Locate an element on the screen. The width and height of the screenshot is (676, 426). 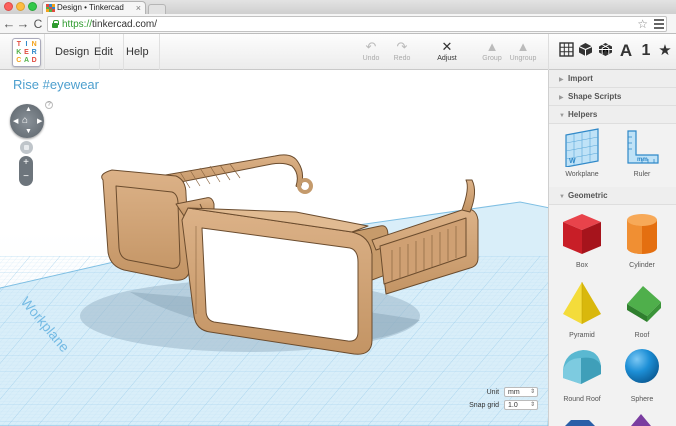
shape-scripts-label: Shape Scripts is located at coordinates (595, 96).